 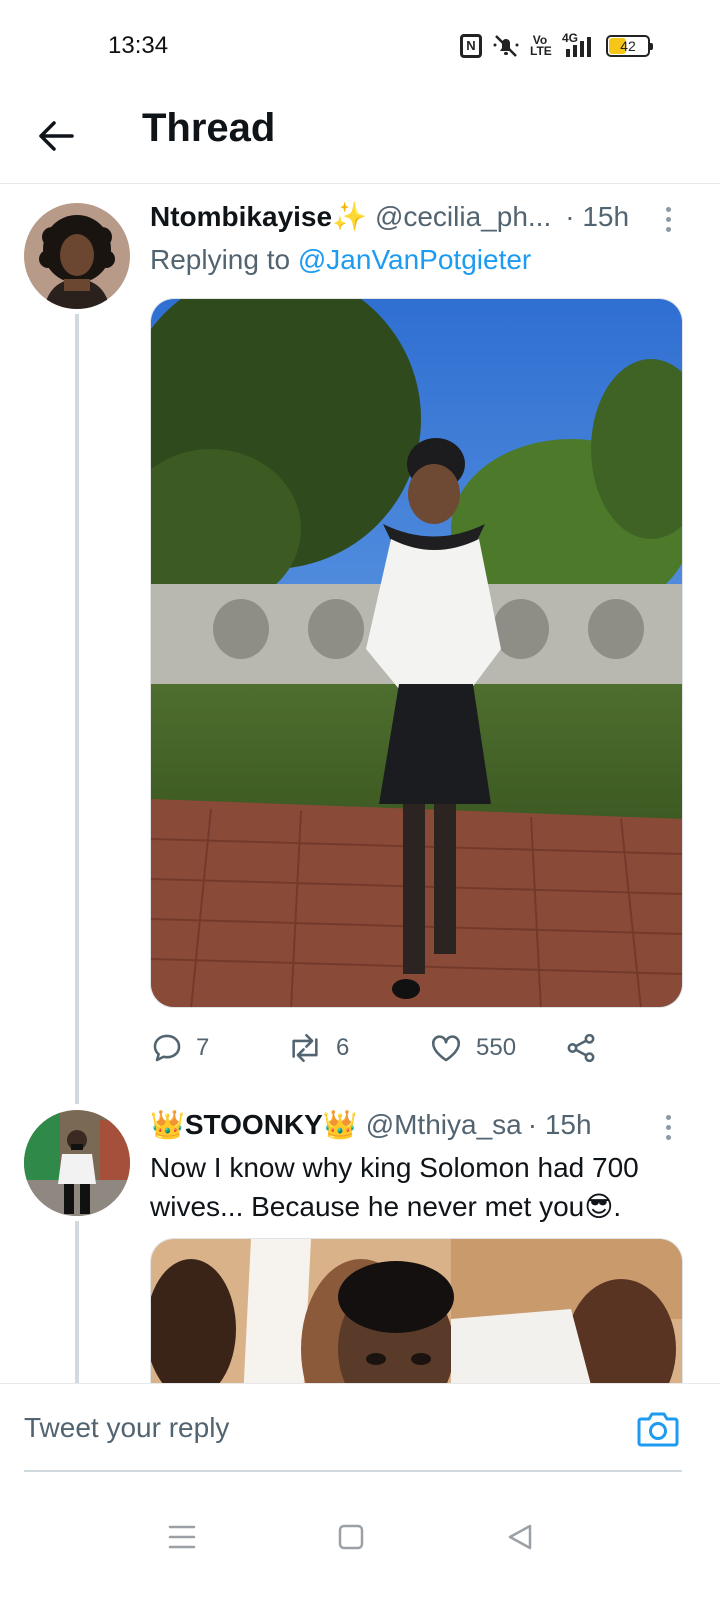 I want to click on mute-icon, so click(x=506, y=46).